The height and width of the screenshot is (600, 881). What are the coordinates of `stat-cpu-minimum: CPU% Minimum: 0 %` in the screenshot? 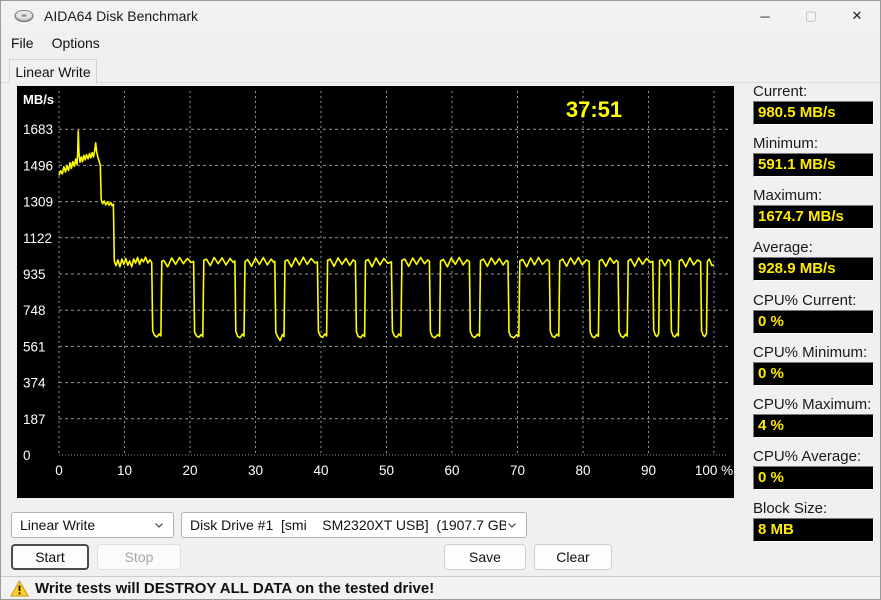 It's located at (813, 365).